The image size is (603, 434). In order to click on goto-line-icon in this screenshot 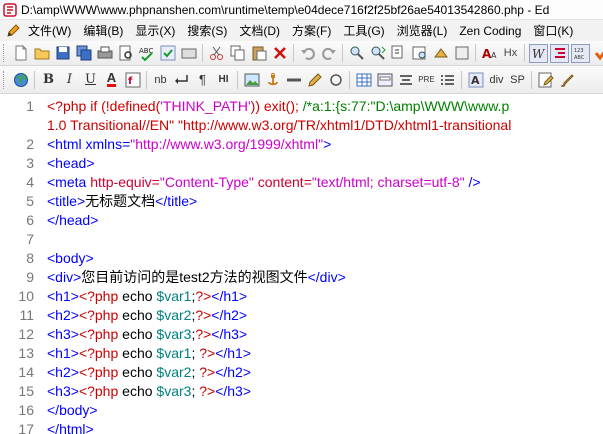, I will do `click(440, 53)`.